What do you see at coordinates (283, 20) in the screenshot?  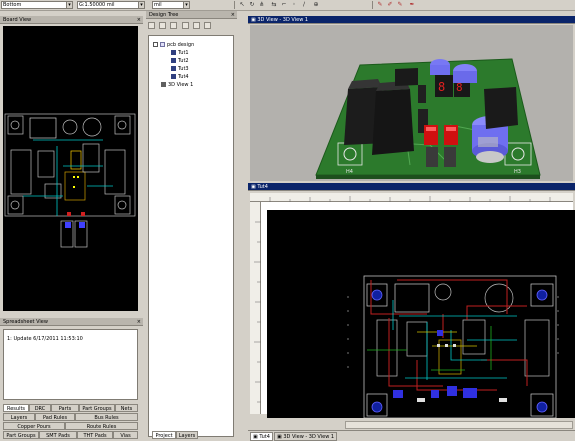 I see `3d-view-title-text: 3D View - 3D View 1` at bounding box center [283, 20].